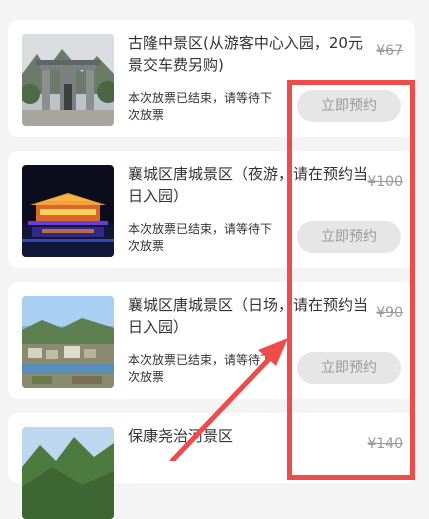 The height and width of the screenshot is (519, 429). I want to click on scenic-gate-photo, so click(68, 80).